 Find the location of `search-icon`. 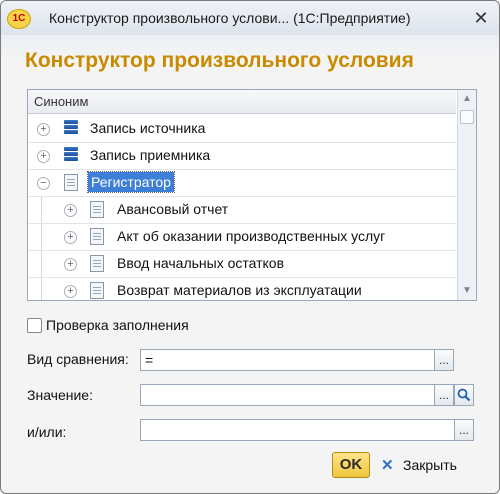

search-icon is located at coordinates (464, 395).